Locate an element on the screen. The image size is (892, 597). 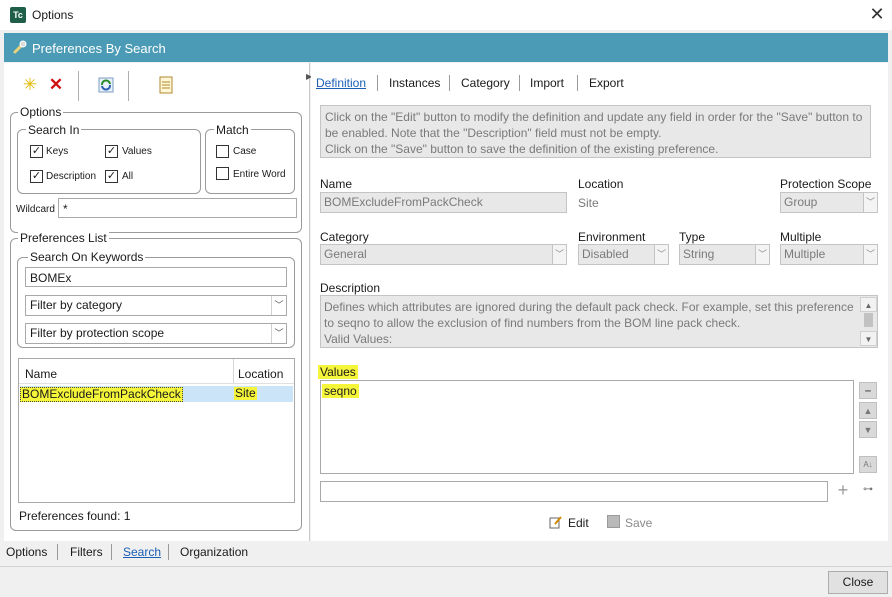
values-checkbox: ✓ is located at coordinates (111, 151).